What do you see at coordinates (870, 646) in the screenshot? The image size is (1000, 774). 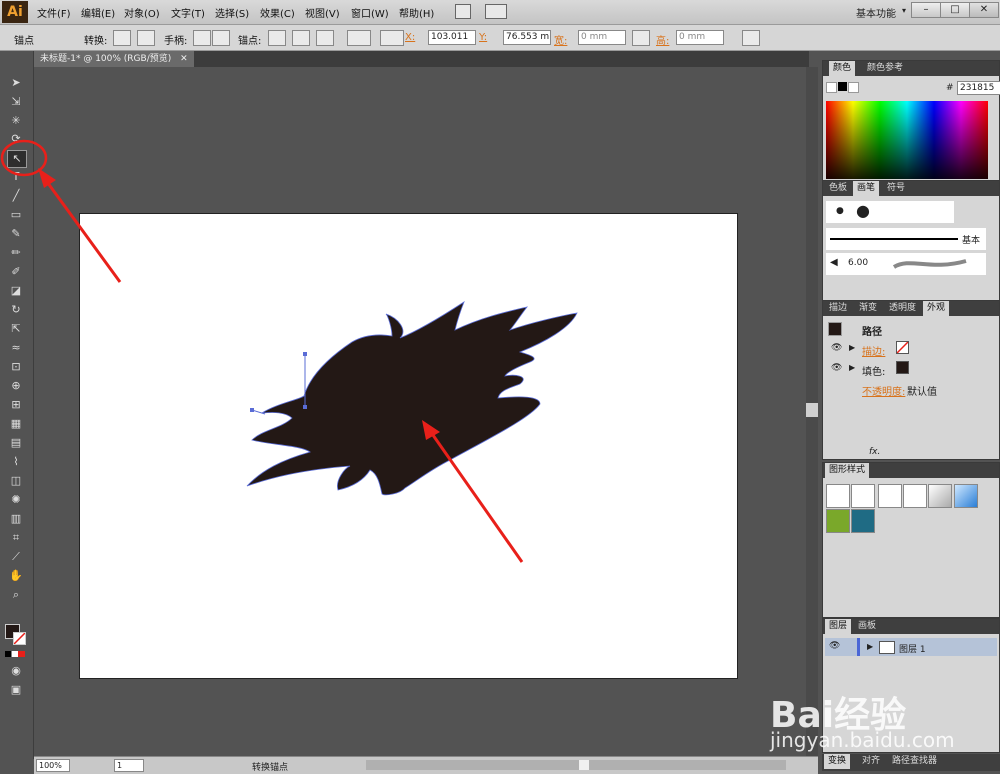 I see `layer-expand-icon: ▶` at bounding box center [870, 646].